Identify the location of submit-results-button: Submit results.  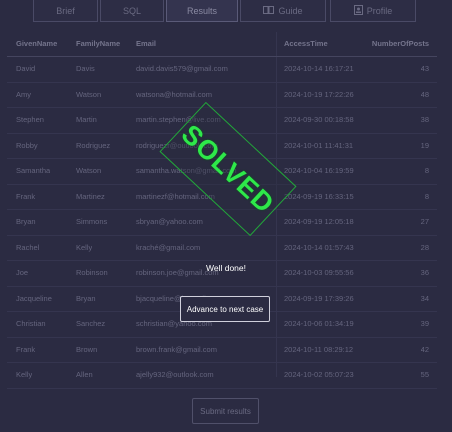
(225, 411).